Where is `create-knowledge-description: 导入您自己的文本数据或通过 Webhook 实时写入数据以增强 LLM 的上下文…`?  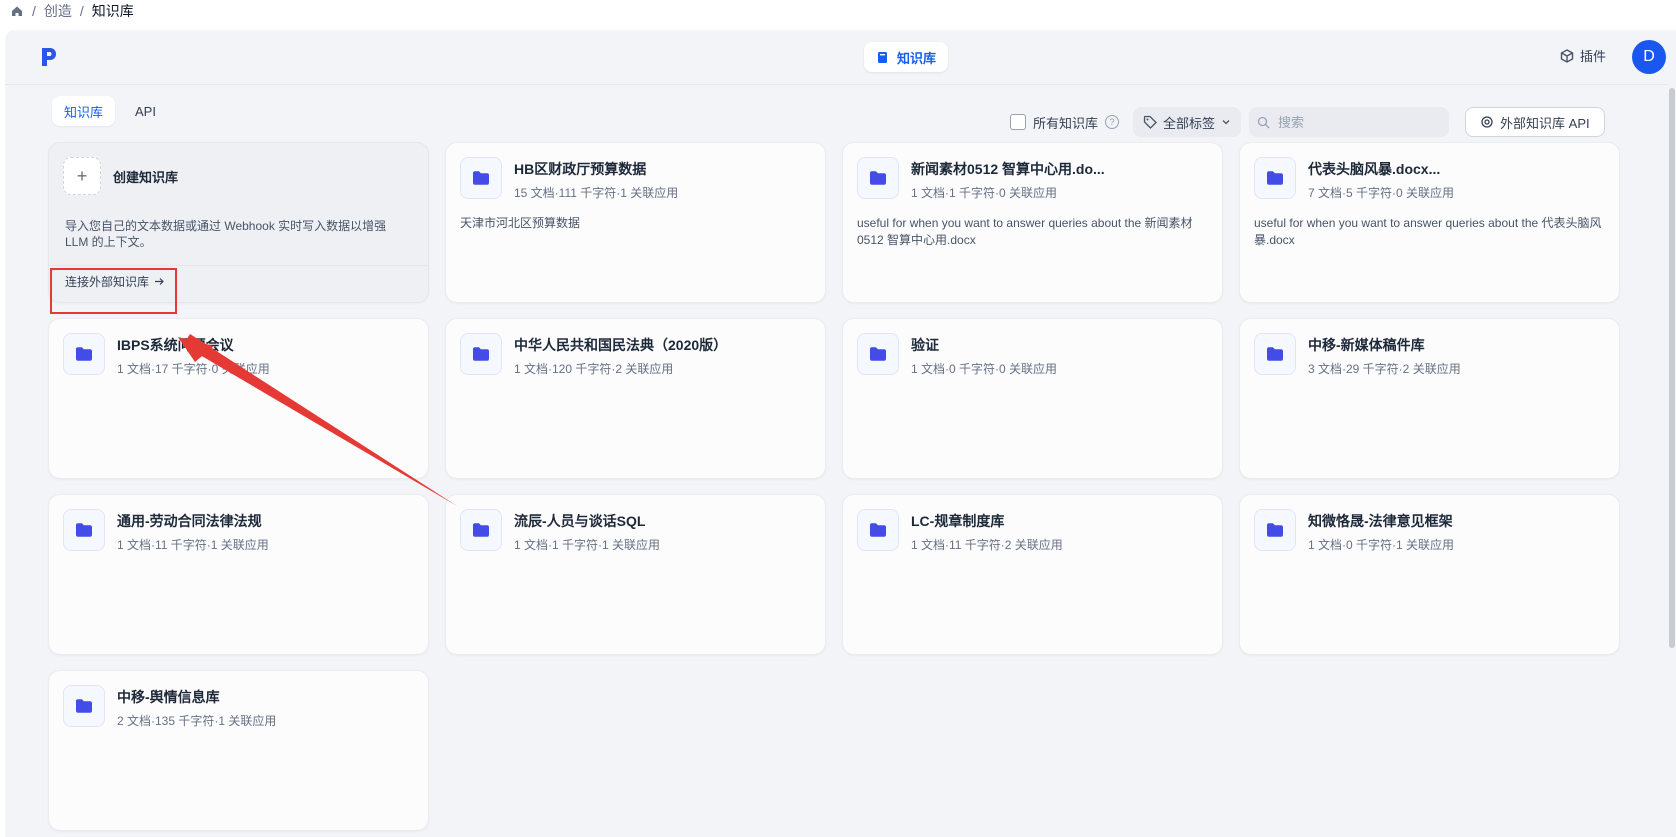 create-knowledge-description: 导入您自己的文本数据或通过 Webhook 实时写入数据以增强 LLM 的上下文… is located at coordinates (226, 234).